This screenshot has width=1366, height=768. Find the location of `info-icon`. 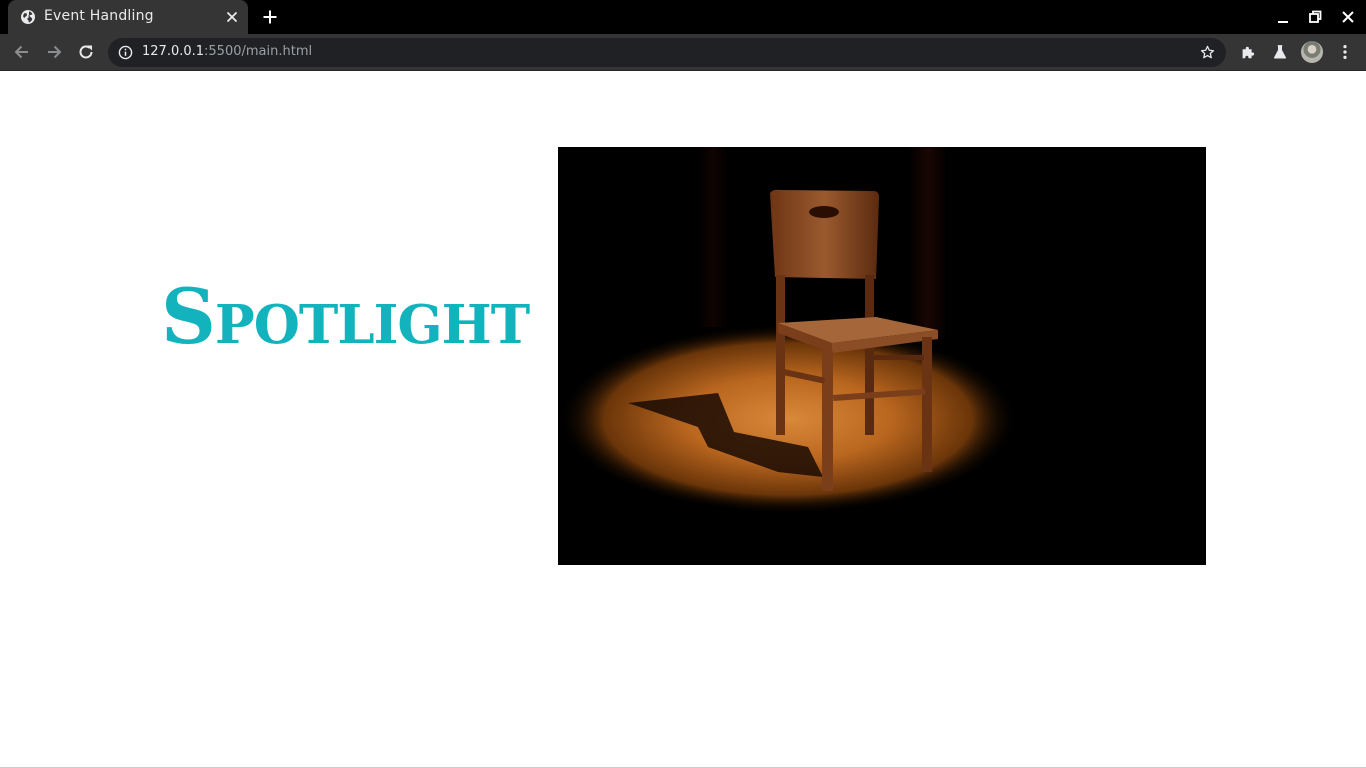

info-icon is located at coordinates (125, 52).